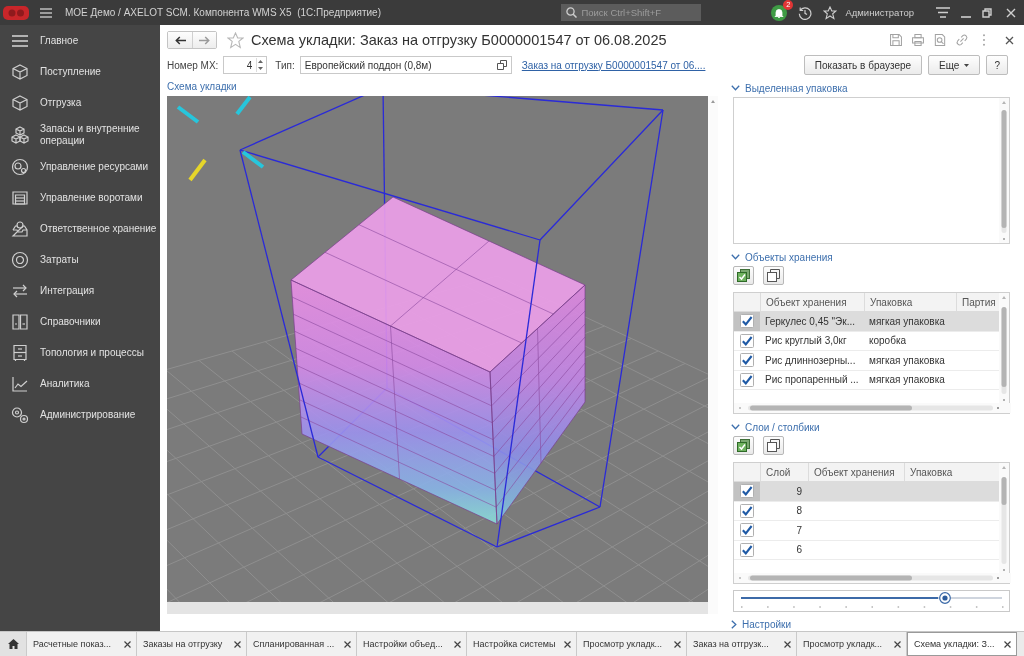 The width and height of the screenshot is (1024, 656). I want to click on search-input: Поиск Ctrl+Shift+F, so click(640, 12).